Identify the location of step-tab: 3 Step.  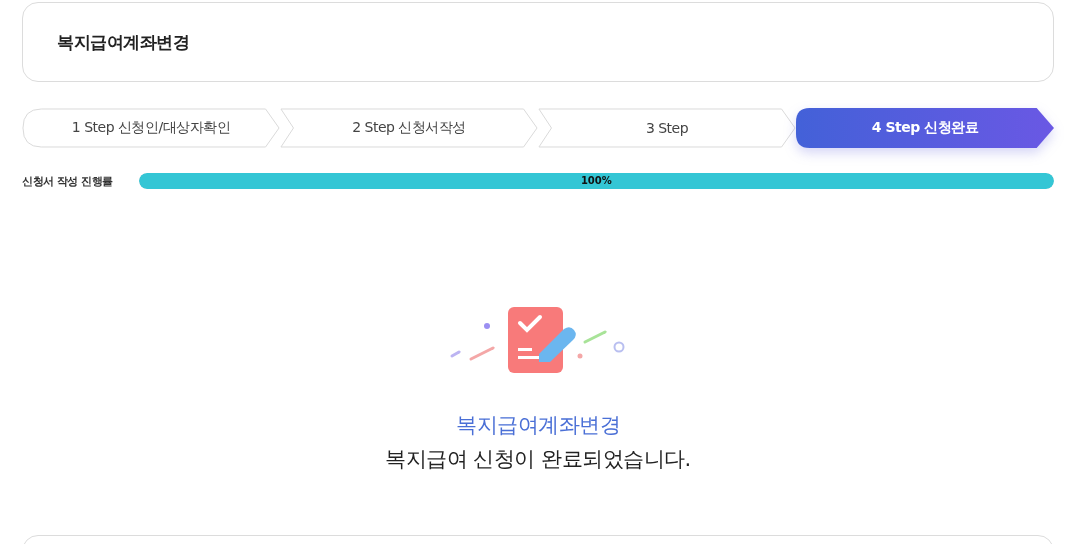
(667, 128).